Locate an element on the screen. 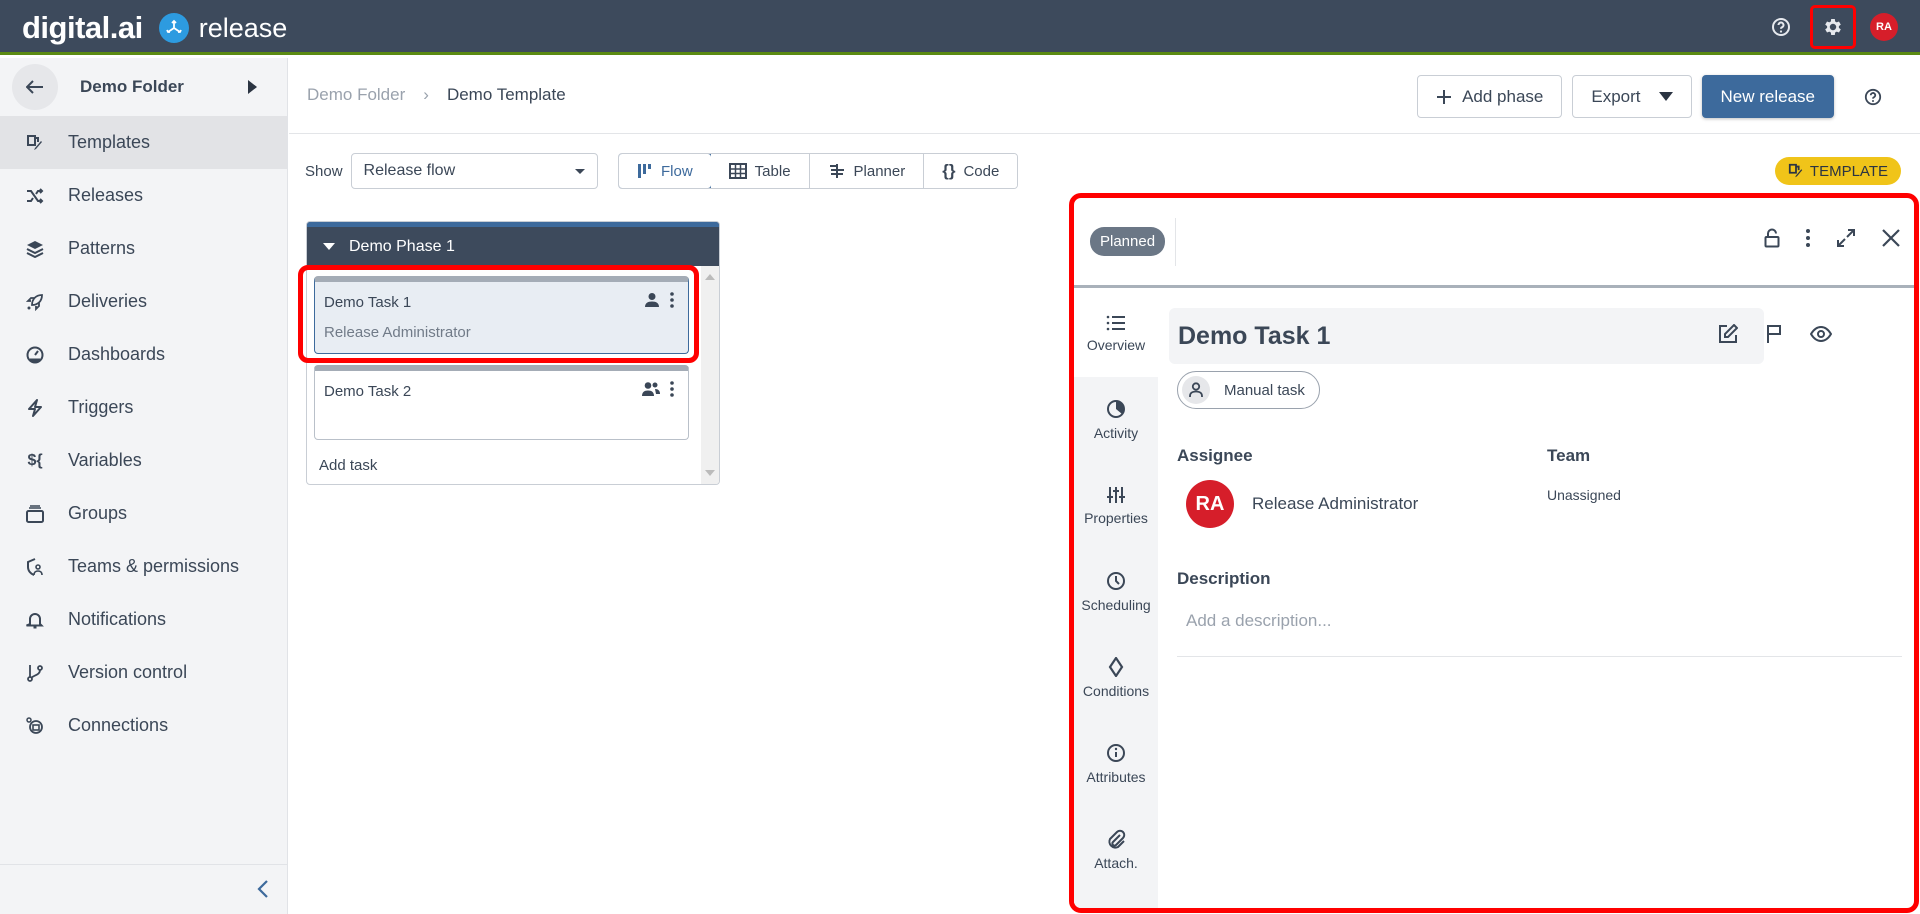 The width and height of the screenshot is (1920, 914). sidebar-item-groups: Groups is located at coordinates (143, 513).